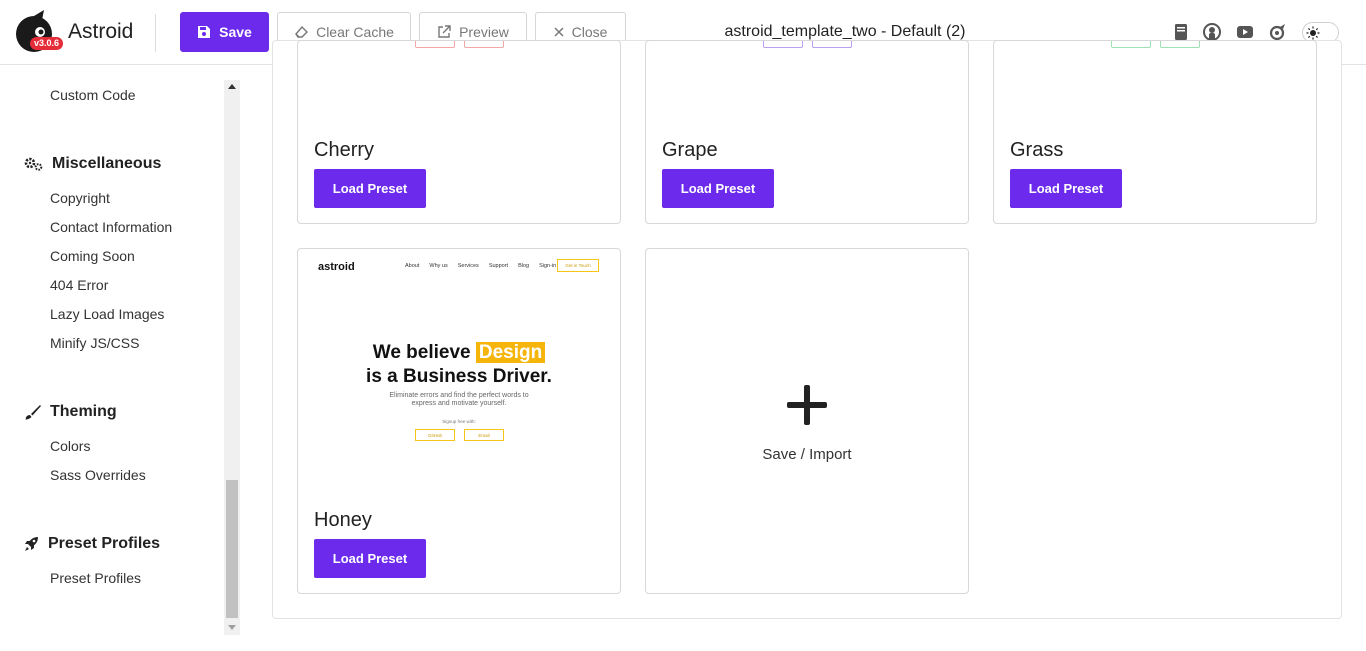 This screenshot has height=651, width=1366. Describe the element at coordinates (232, 627) in the screenshot. I see `scroll-down-arrow` at that location.